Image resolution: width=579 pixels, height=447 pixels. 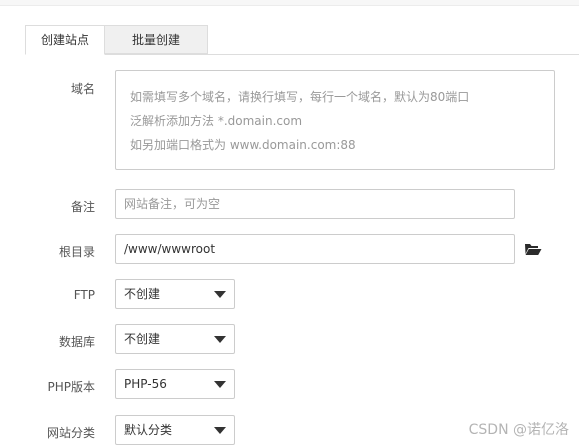 What do you see at coordinates (533, 249) in the screenshot?
I see `folder-open-icon` at bounding box center [533, 249].